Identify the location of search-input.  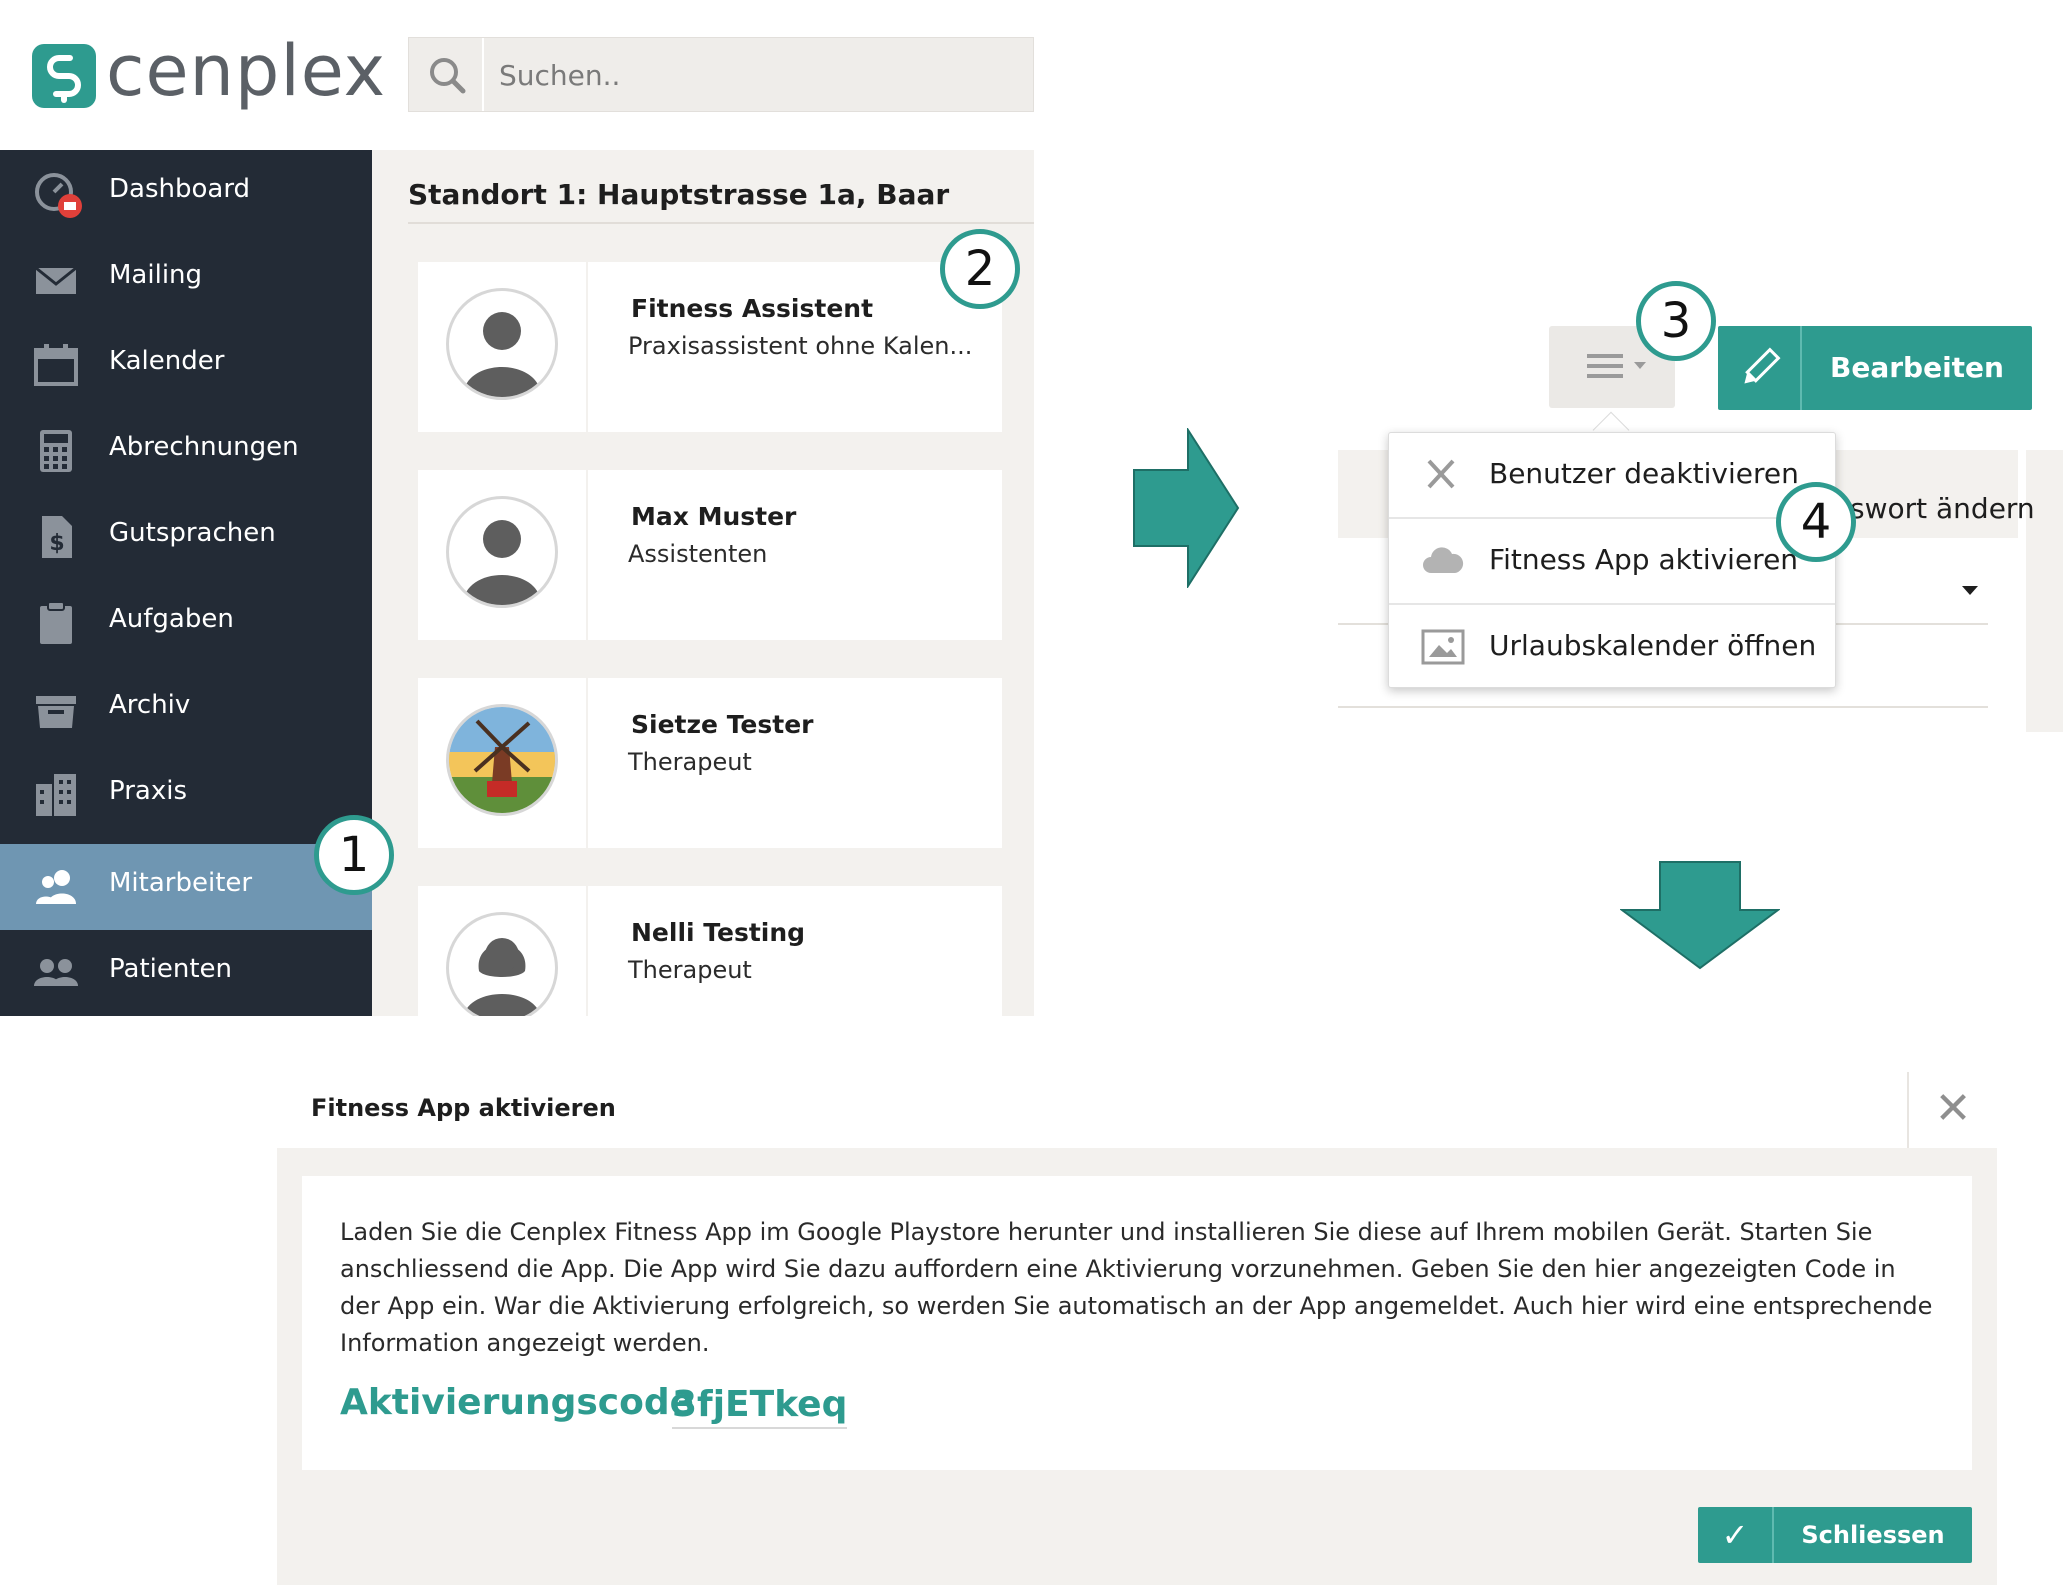
(759, 75).